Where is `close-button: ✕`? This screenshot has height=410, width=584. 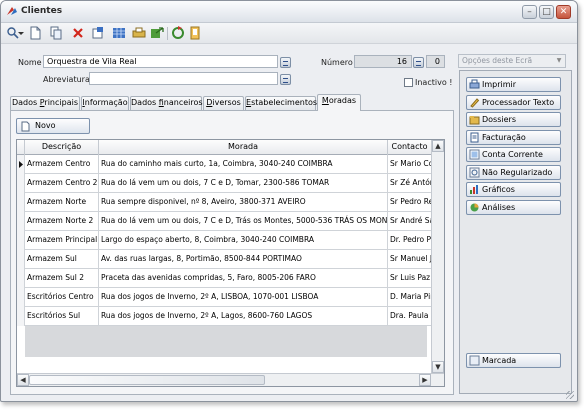
close-button: ✕ is located at coordinates (563, 12).